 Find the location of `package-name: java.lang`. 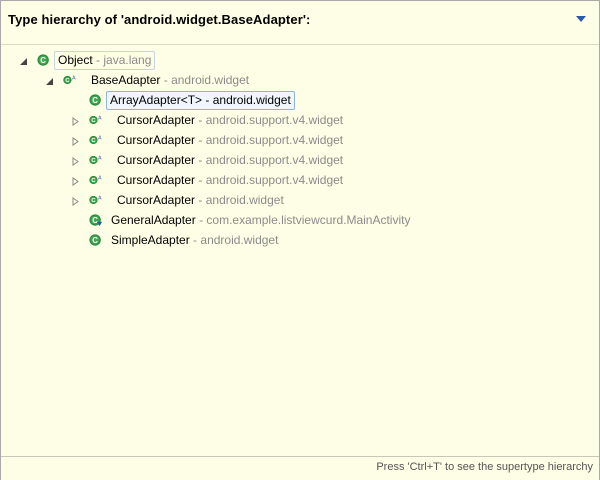

package-name: java.lang is located at coordinates (127, 60).